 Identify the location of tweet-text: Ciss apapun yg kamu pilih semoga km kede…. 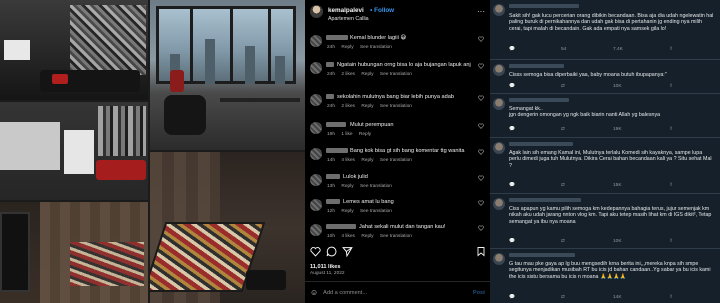
(610, 215).